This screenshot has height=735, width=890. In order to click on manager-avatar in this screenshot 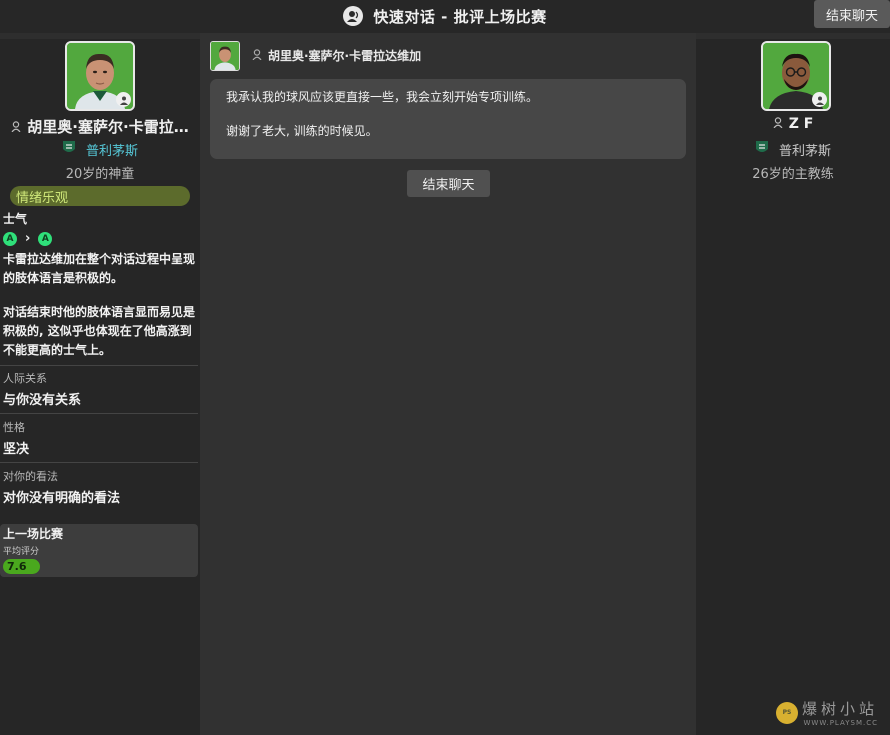, I will do `click(796, 76)`.